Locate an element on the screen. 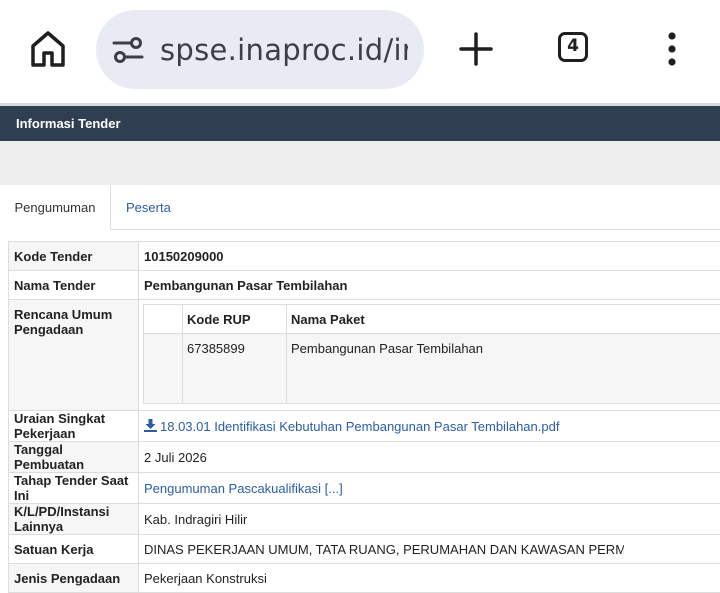 Image resolution: width=720 pixels, height=593 pixels. tahap-link: Pengumuman Pascakualifikasi [...] is located at coordinates (243, 488).